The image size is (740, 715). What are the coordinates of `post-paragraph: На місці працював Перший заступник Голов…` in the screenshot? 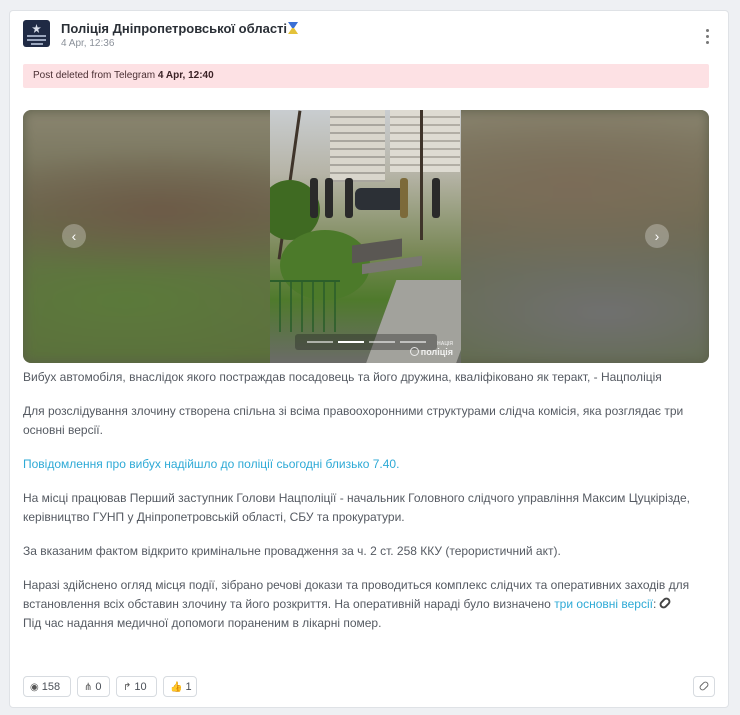 It's located at (357, 507).